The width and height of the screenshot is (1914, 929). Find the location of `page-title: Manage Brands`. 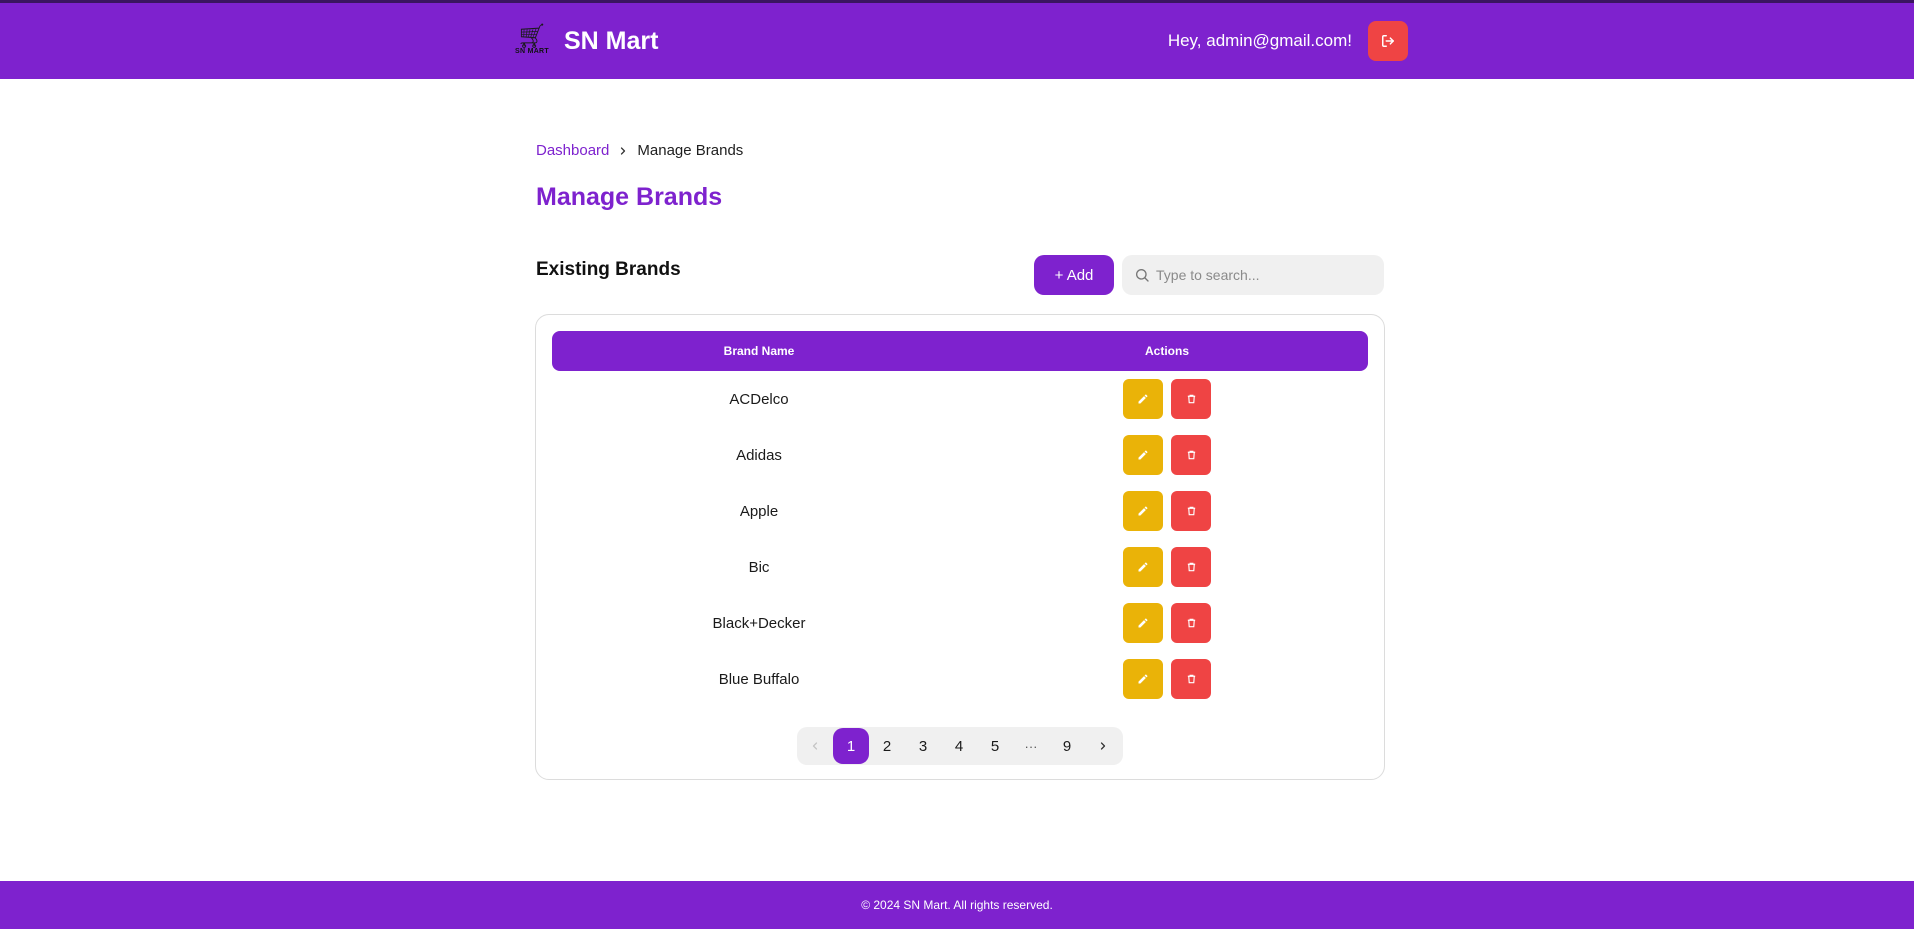

page-title: Manage Brands is located at coordinates (629, 197).